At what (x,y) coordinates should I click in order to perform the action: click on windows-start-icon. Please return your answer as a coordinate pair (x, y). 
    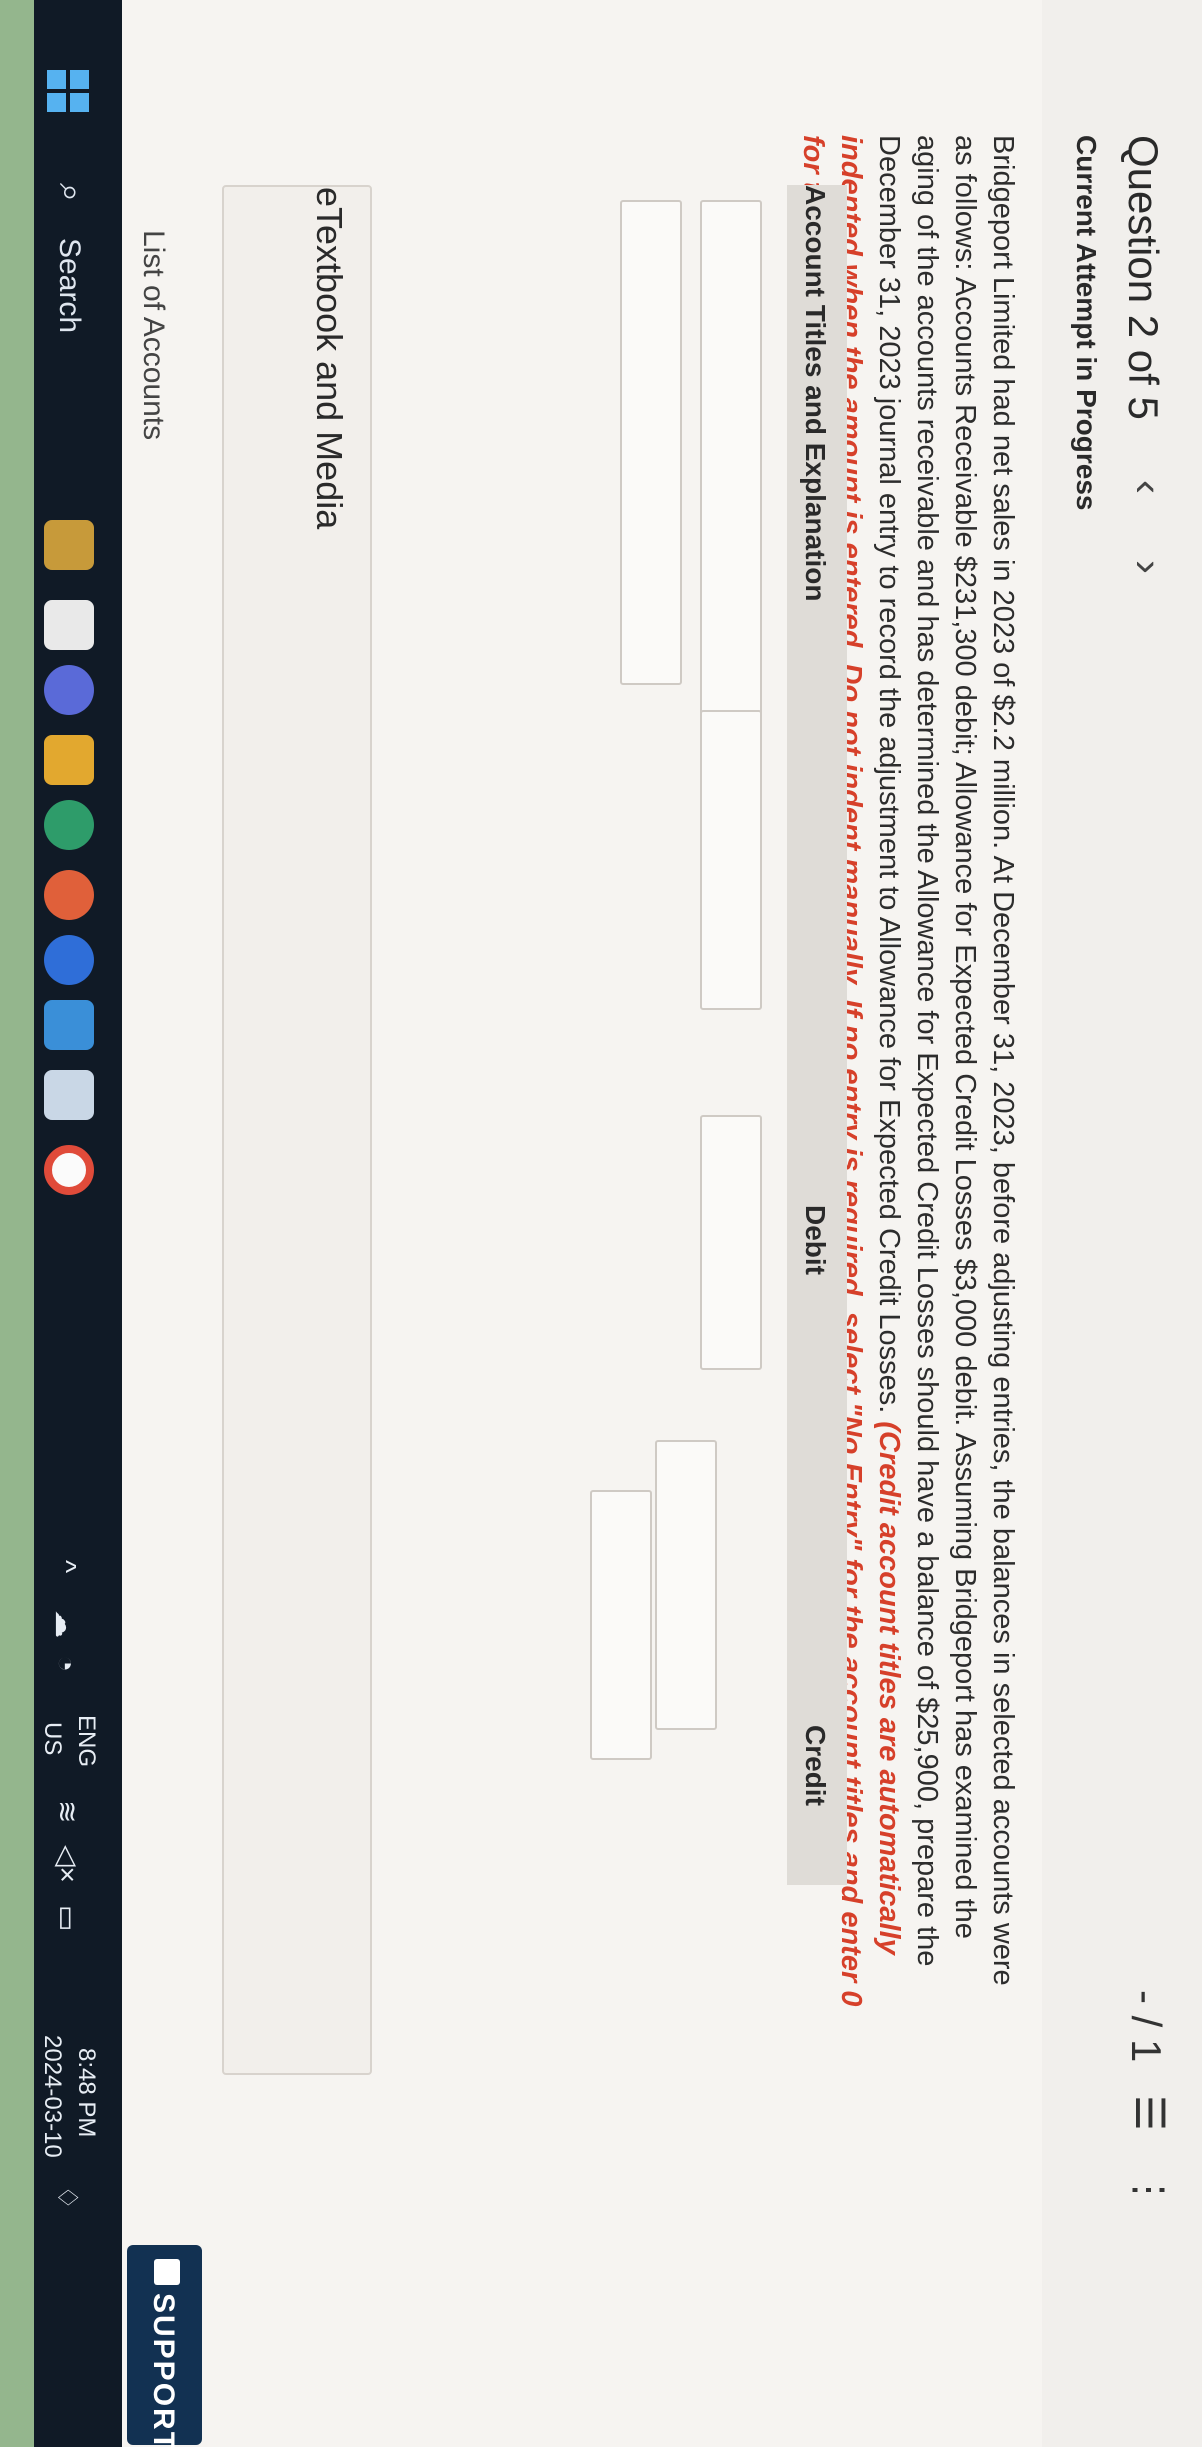
    Looking at the image, I should click on (68, 91).